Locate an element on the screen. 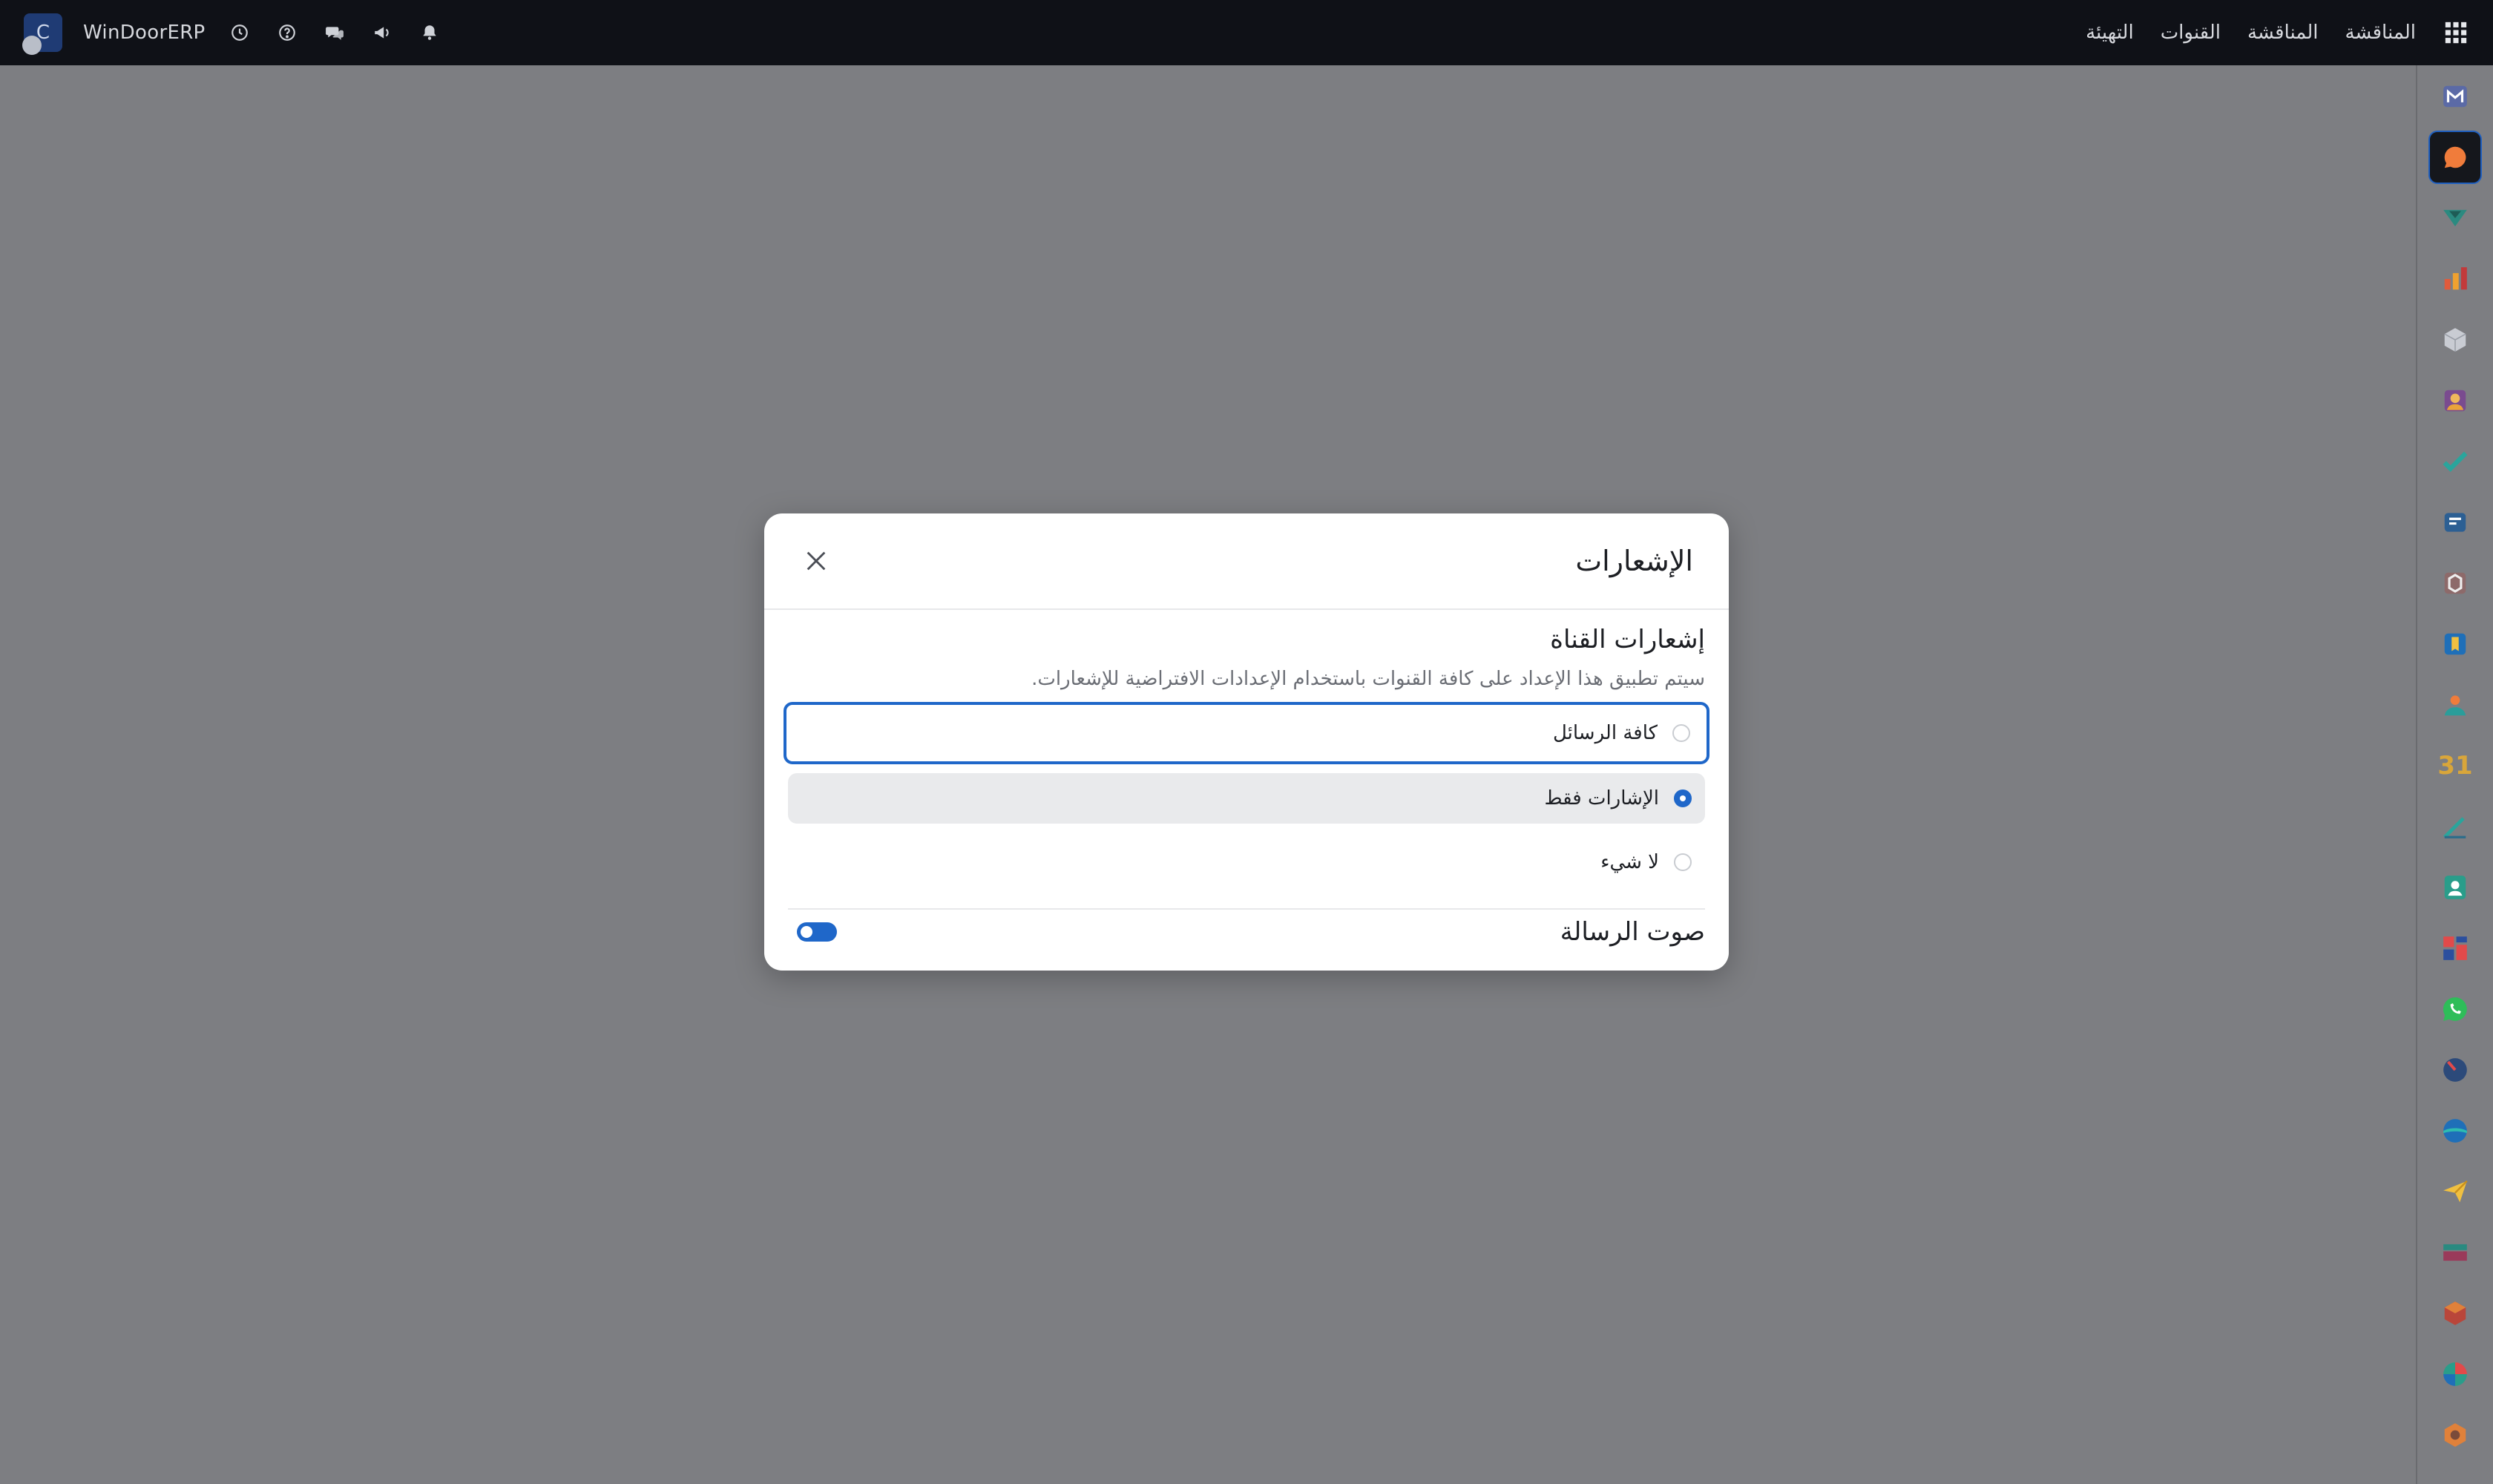 The image size is (2493, 1484). megaphone-icon is located at coordinates (382, 32).